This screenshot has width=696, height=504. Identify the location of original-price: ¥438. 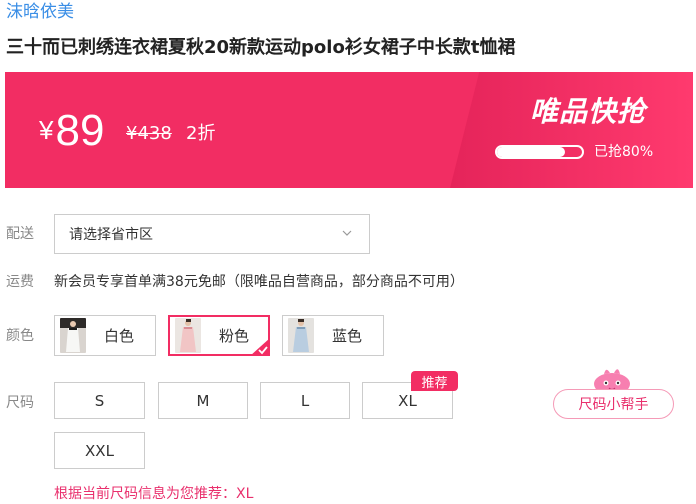
(149, 133).